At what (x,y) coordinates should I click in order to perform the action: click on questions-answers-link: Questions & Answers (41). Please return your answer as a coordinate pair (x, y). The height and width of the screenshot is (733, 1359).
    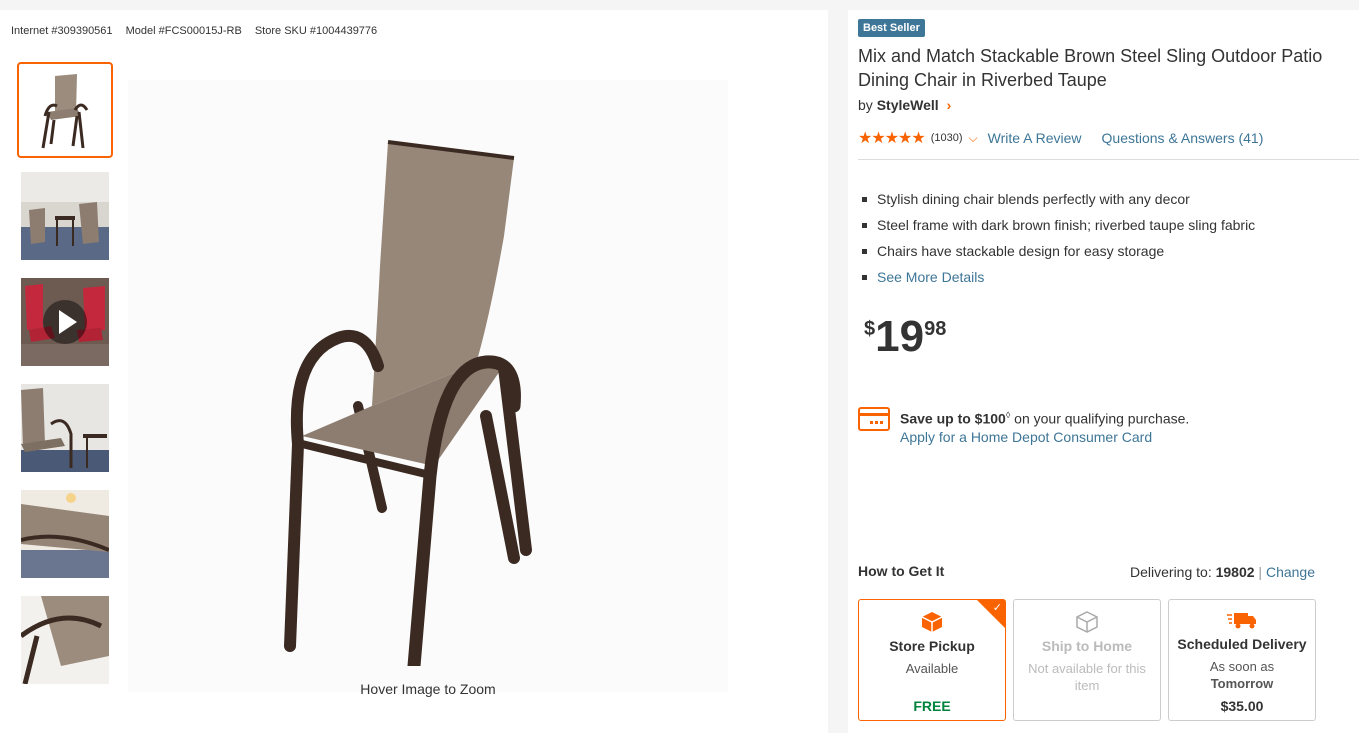
    Looking at the image, I should click on (1183, 138).